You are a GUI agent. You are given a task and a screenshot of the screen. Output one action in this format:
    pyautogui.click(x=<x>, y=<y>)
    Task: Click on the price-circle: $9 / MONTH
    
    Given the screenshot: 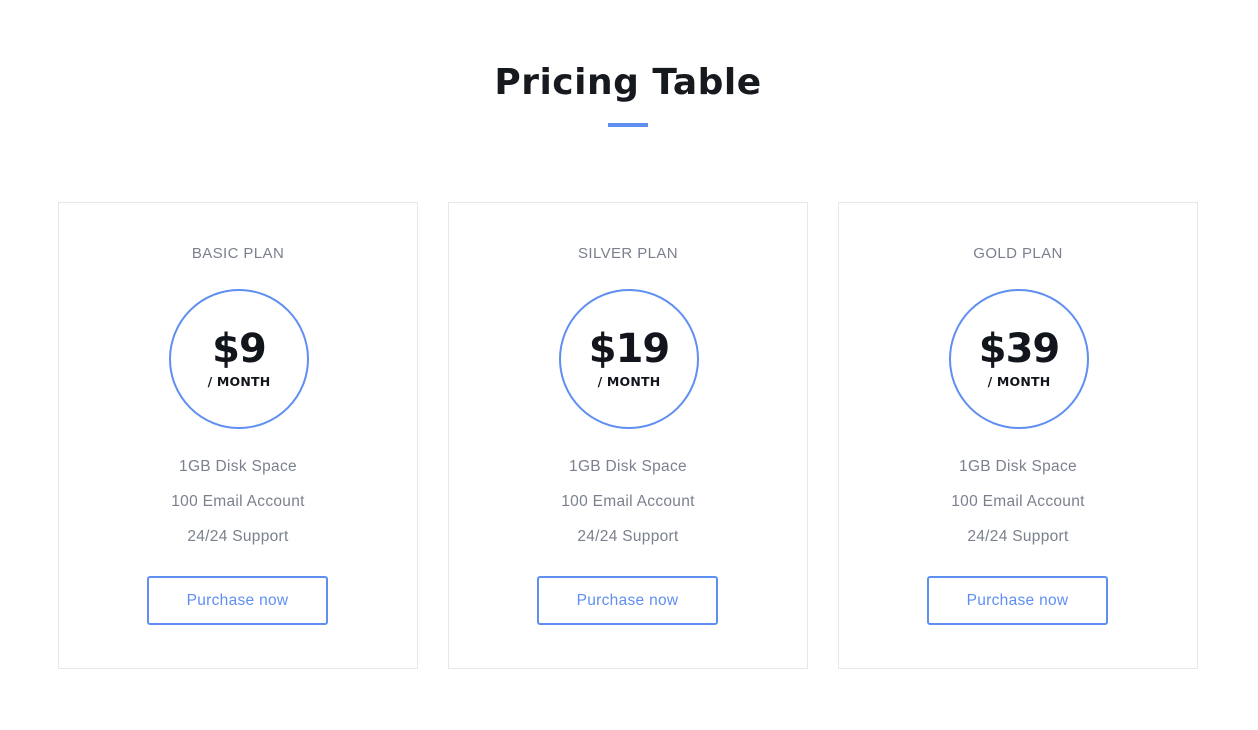 What is the action you would take?
    pyautogui.click(x=239, y=359)
    